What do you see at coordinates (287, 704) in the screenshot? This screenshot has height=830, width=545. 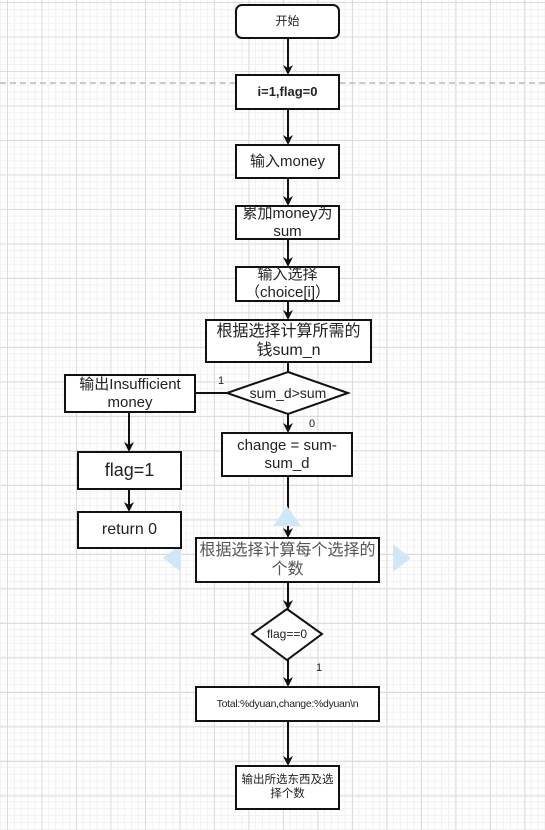 I see `print-total-node: Total:%dyuan,change:%dyuan\n` at bounding box center [287, 704].